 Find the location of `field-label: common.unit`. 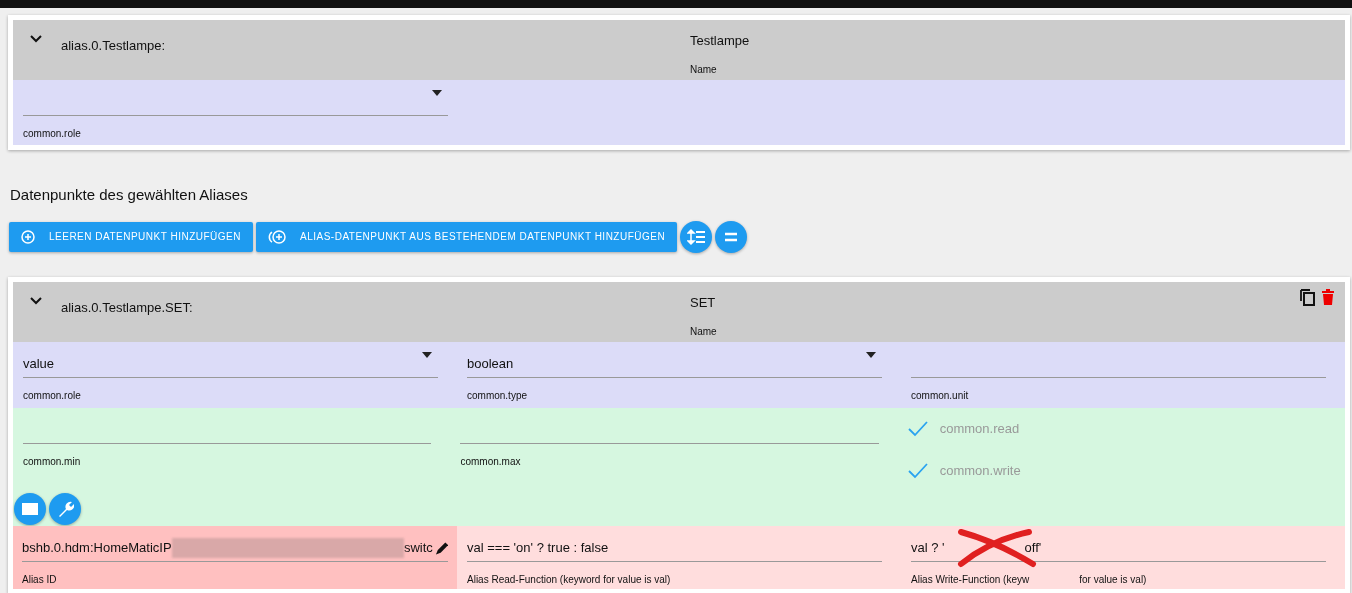

field-label: common.unit is located at coordinates (940, 395).